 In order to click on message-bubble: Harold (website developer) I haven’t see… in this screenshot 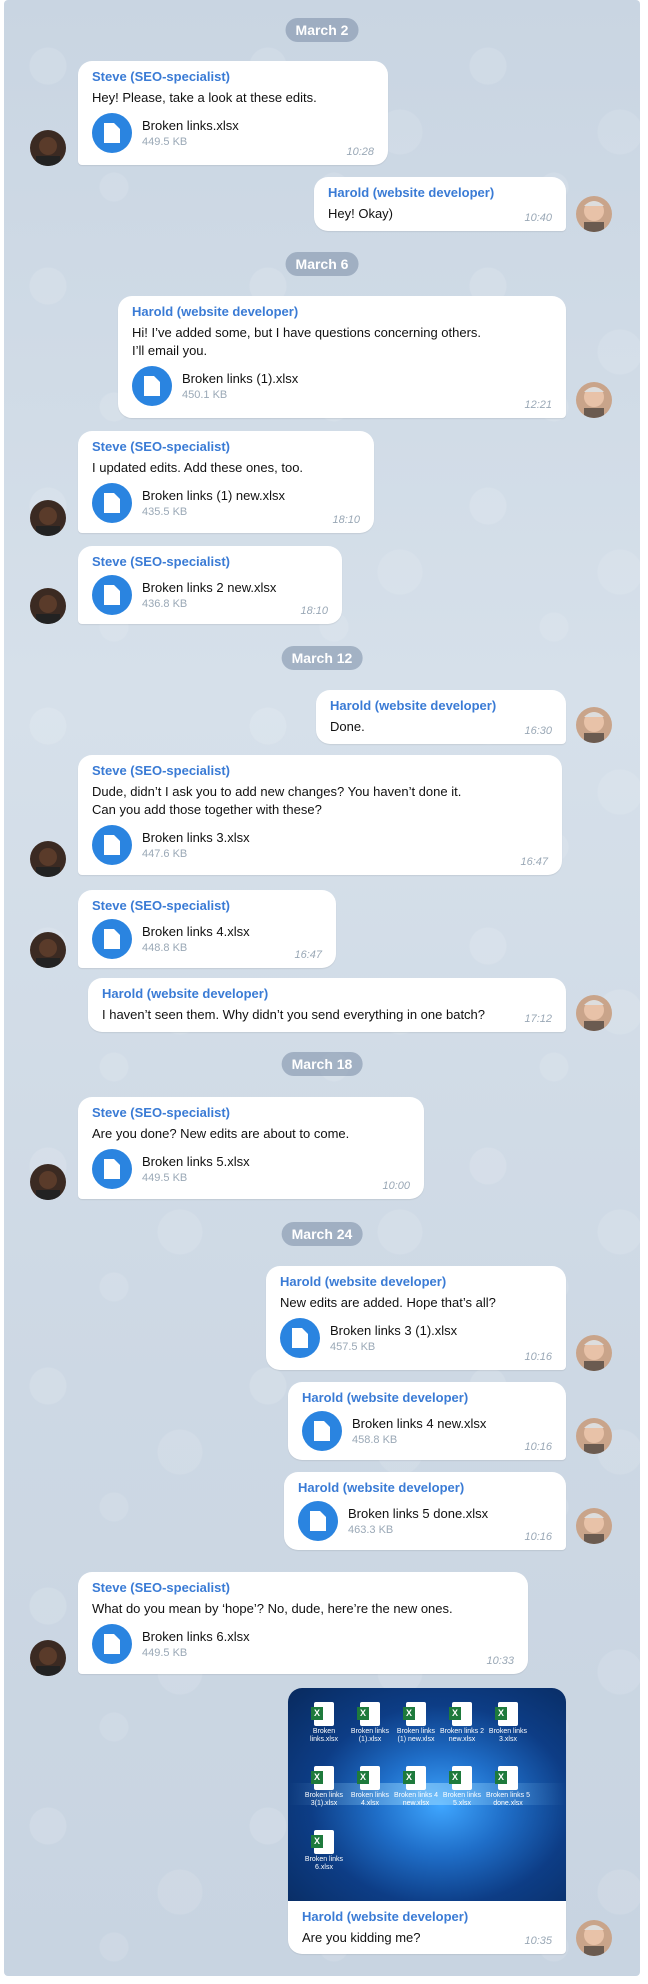, I will do `click(327, 1005)`.